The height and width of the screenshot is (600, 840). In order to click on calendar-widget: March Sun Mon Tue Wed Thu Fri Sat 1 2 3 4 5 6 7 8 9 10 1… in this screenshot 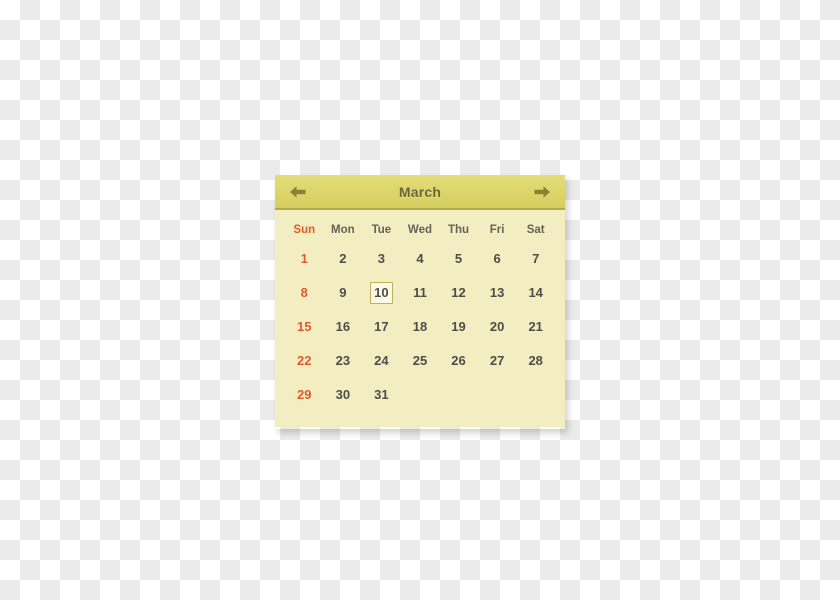, I will do `click(420, 302)`.